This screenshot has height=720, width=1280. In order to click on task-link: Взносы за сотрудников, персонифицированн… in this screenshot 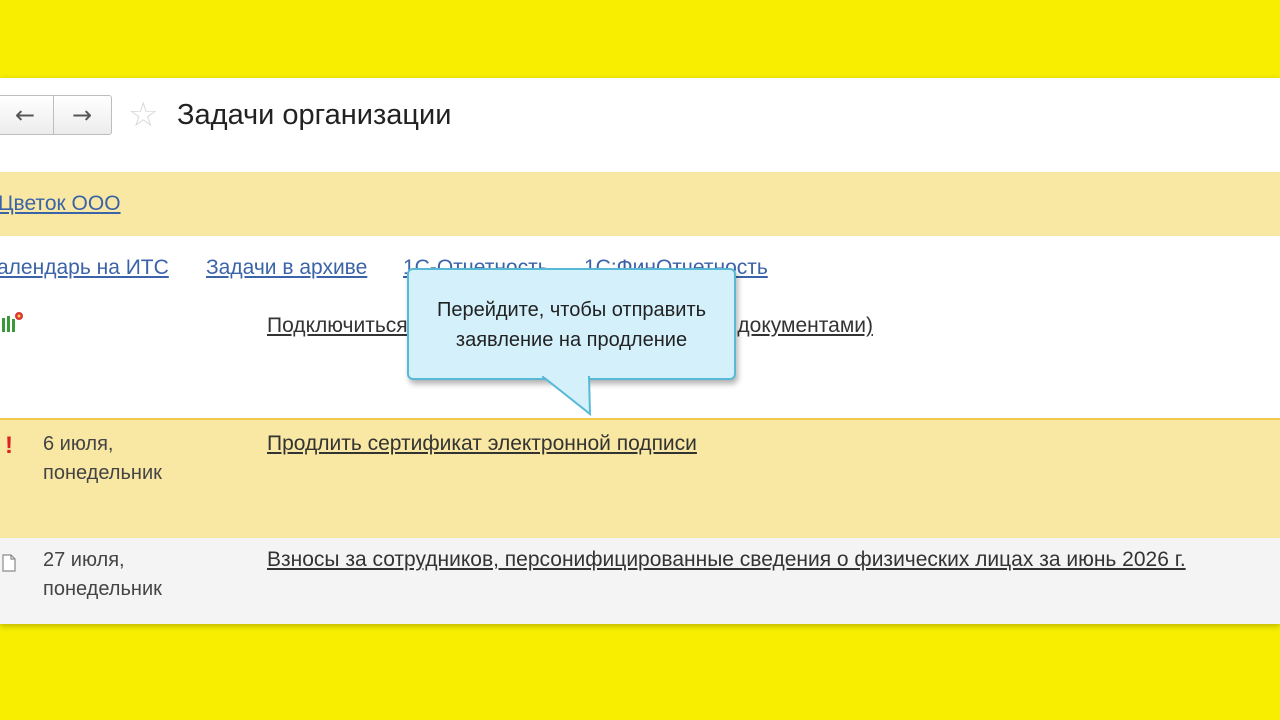, I will do `click(726, 560)`.